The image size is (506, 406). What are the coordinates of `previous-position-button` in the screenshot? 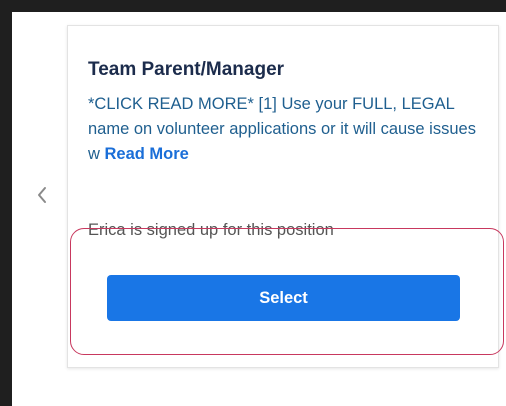 It's located at (42, 195).